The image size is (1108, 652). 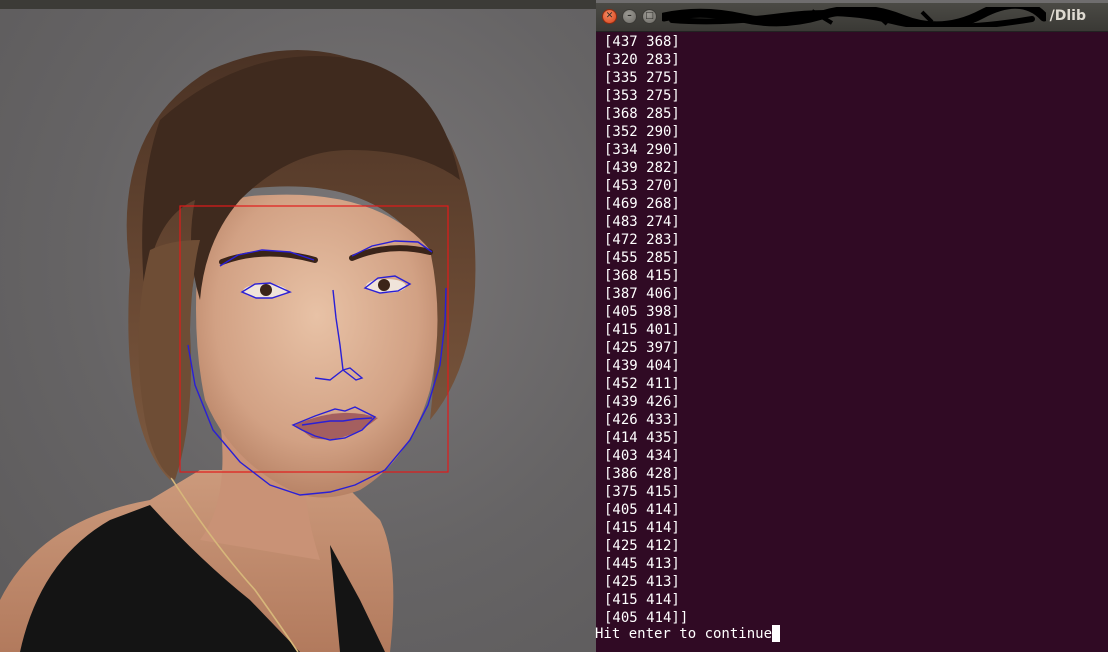 I want to click on terminal-line: [439 426], so click(x=642, y=402).